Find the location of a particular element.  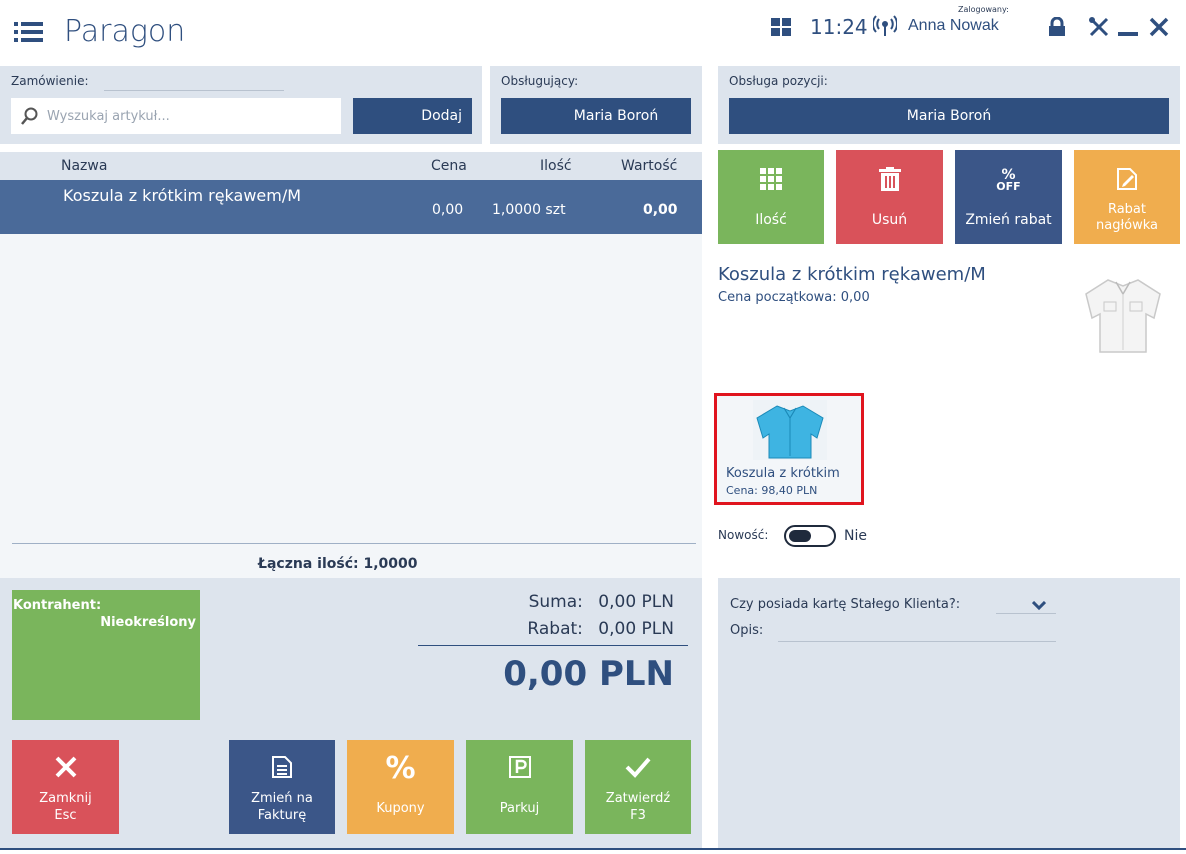

new-value: Nie is located at coordinates (855, 536).